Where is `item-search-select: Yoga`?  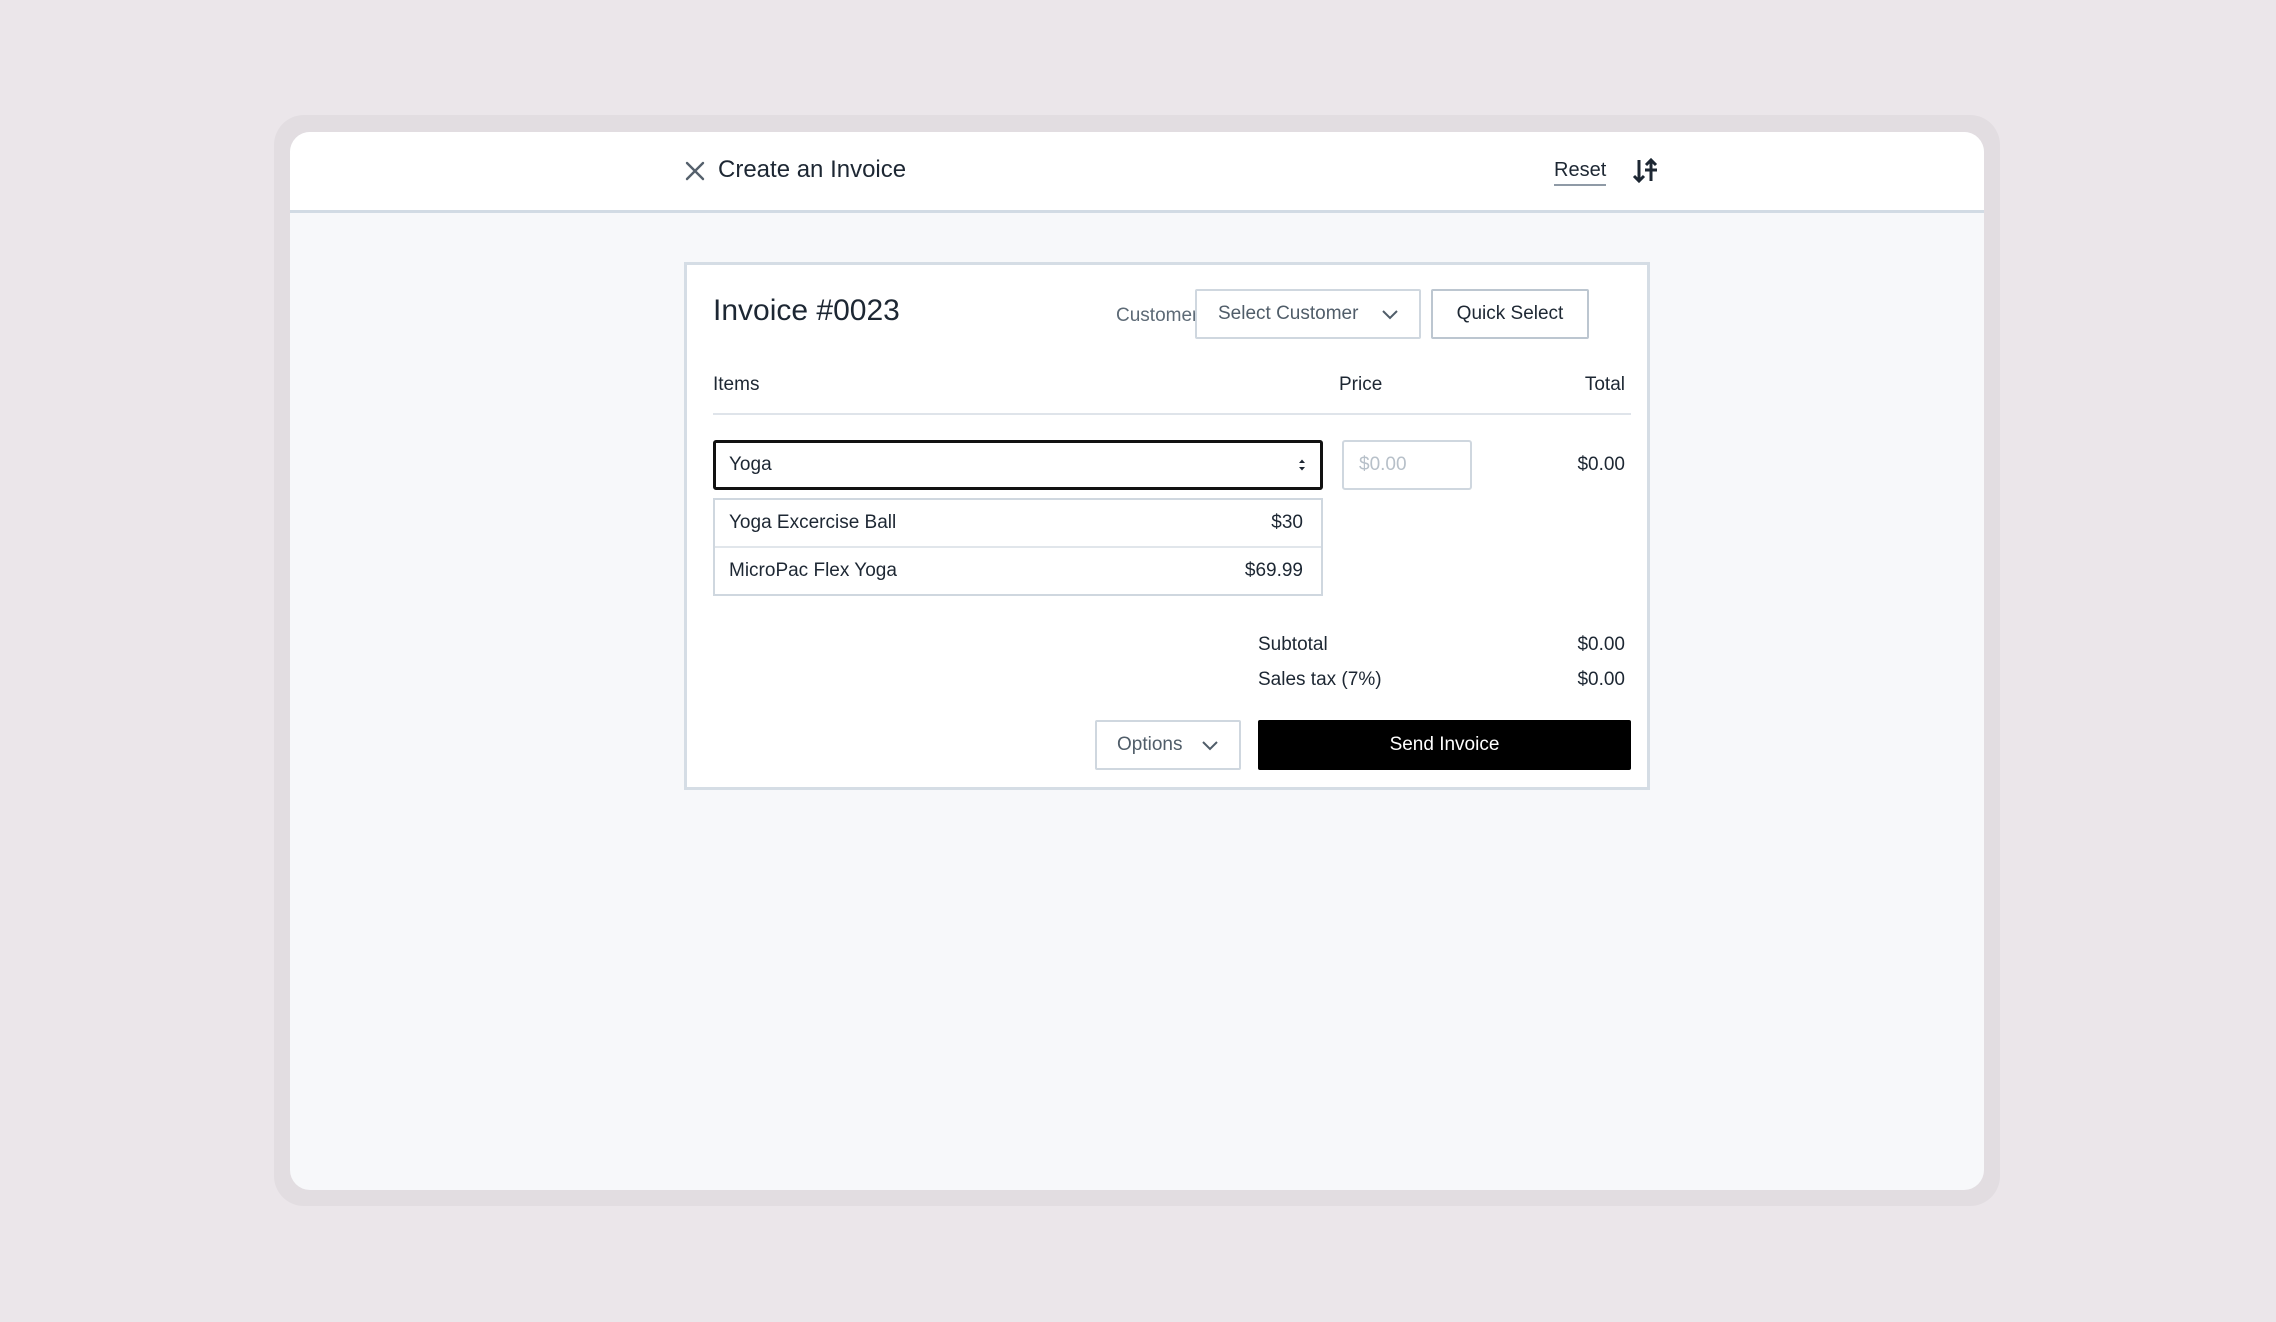 item-search-select: Yoga is located at coordinates (1018, 465).